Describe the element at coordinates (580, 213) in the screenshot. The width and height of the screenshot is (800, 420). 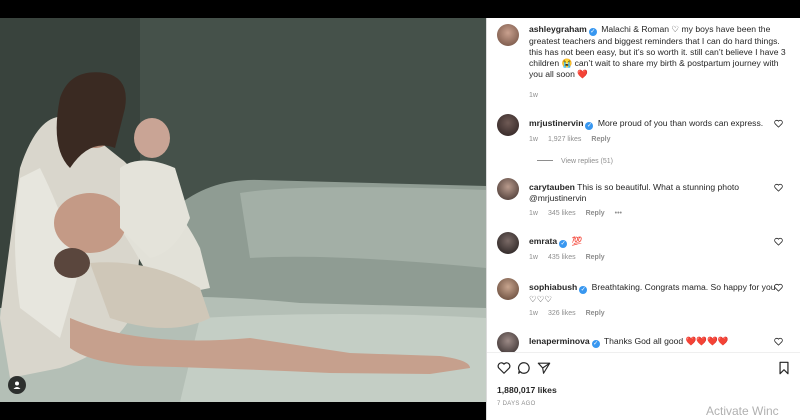
I see `comment-meta: 1w 345 likes Reply •••` at that location.